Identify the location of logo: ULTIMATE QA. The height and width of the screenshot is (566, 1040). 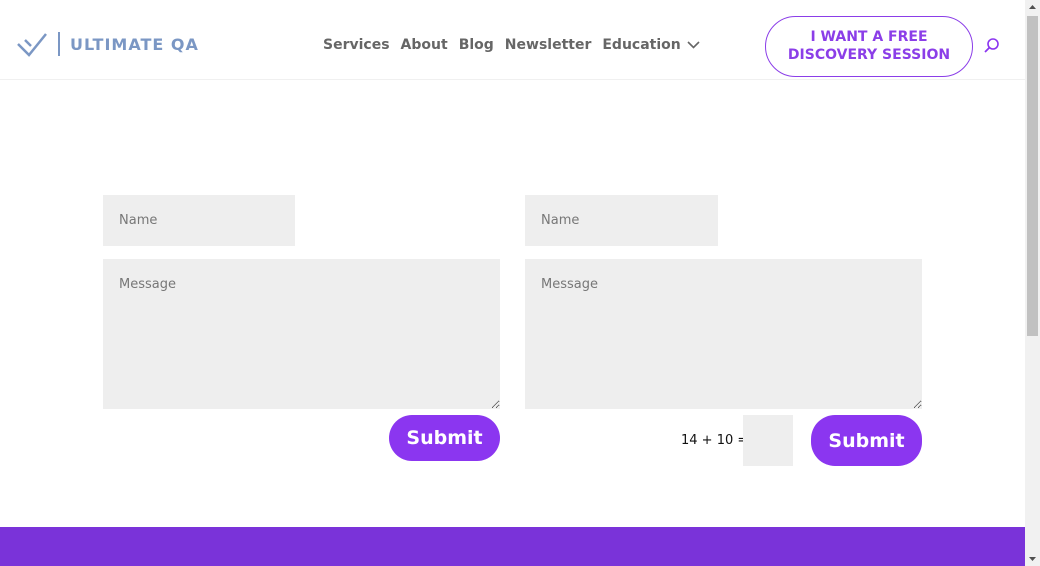
(107, 44).